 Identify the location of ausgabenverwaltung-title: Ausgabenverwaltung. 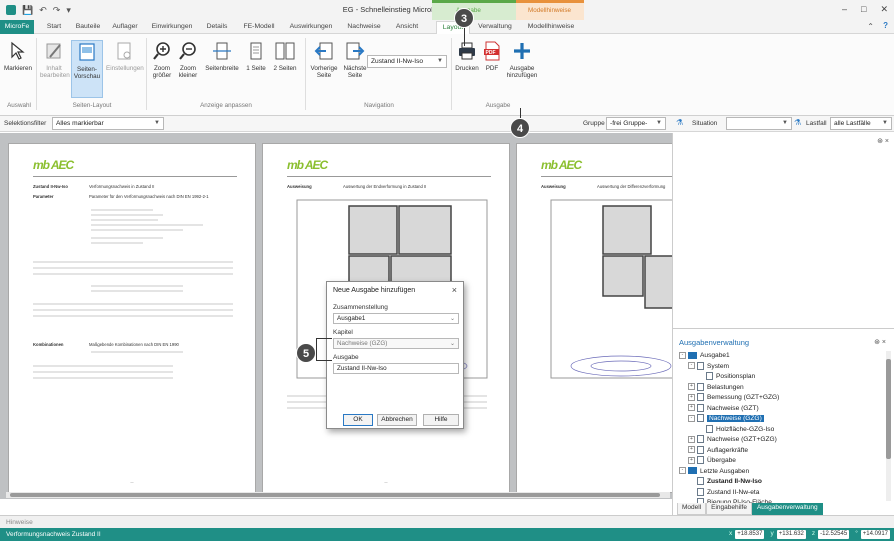
(714, 342).